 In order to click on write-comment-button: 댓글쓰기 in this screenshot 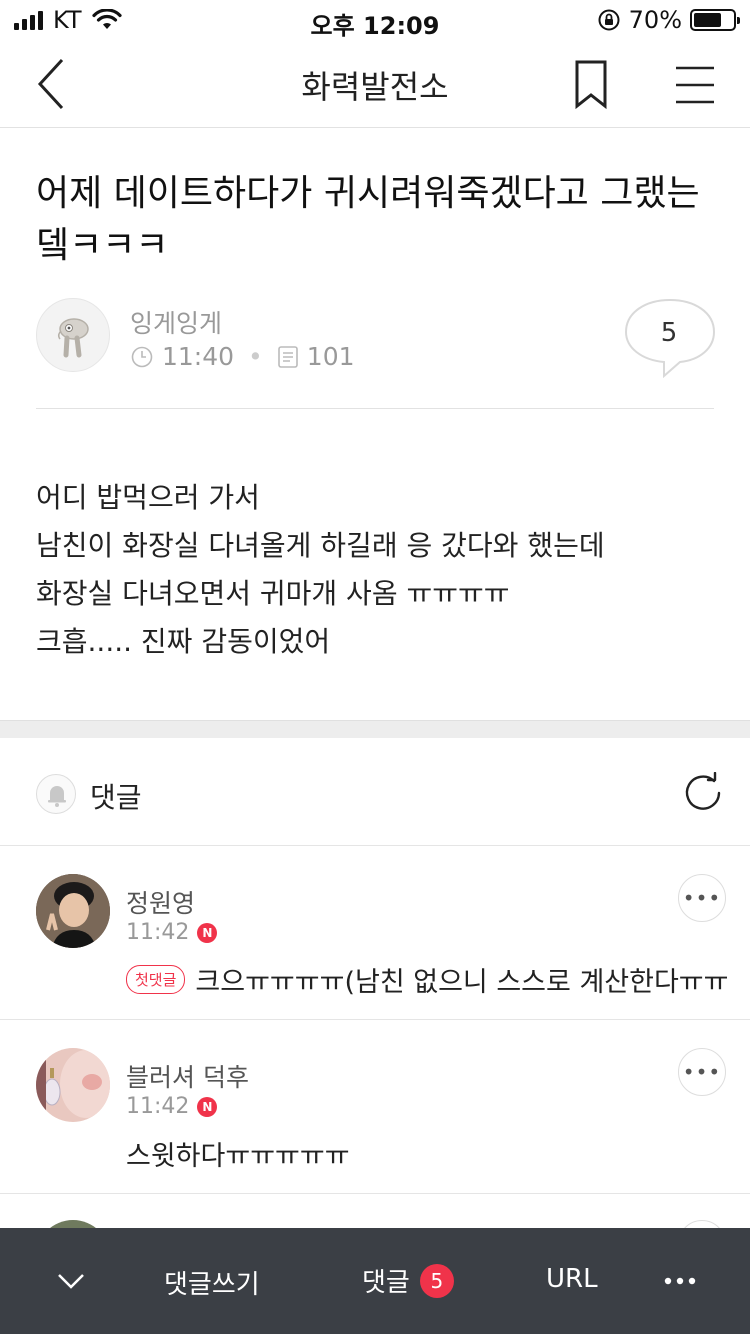, I will do `click(212, 1282)`.